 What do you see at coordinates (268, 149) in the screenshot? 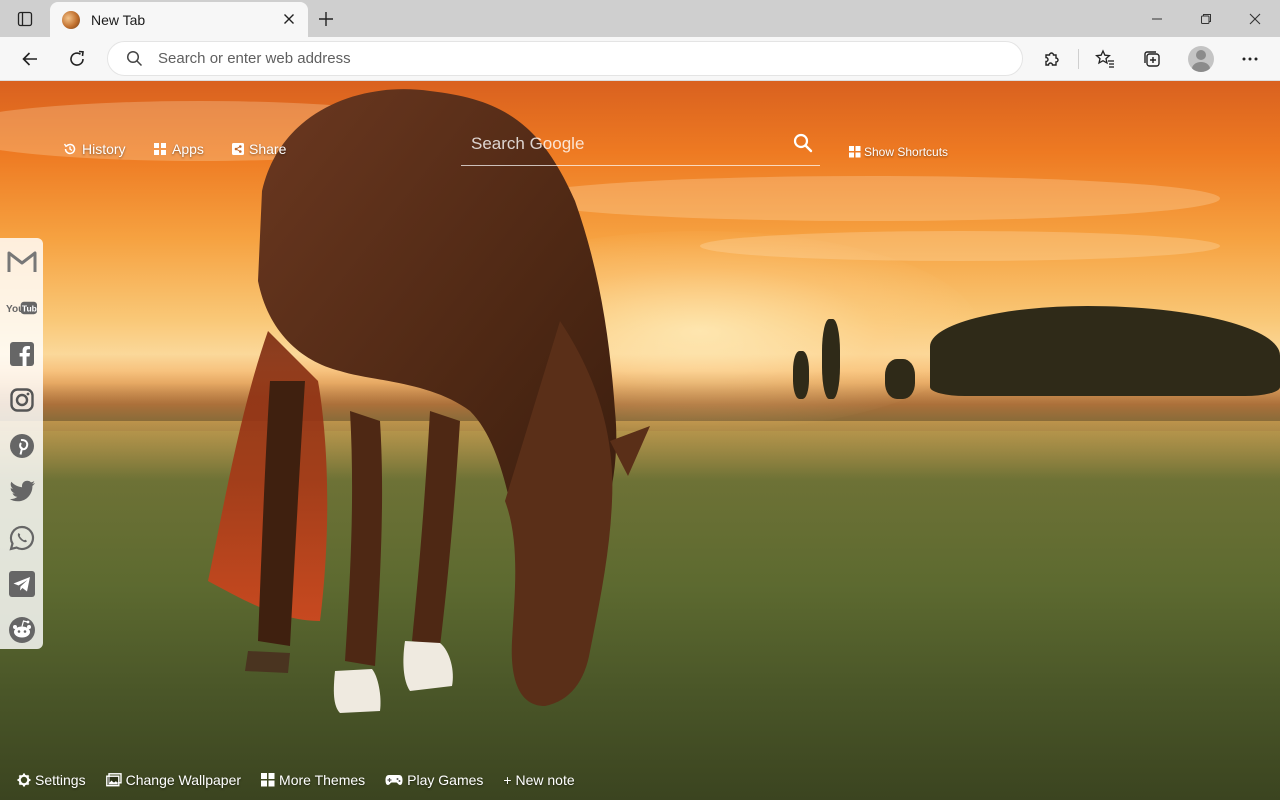
I see `share-label: Share` at bounding box center [268, 149].